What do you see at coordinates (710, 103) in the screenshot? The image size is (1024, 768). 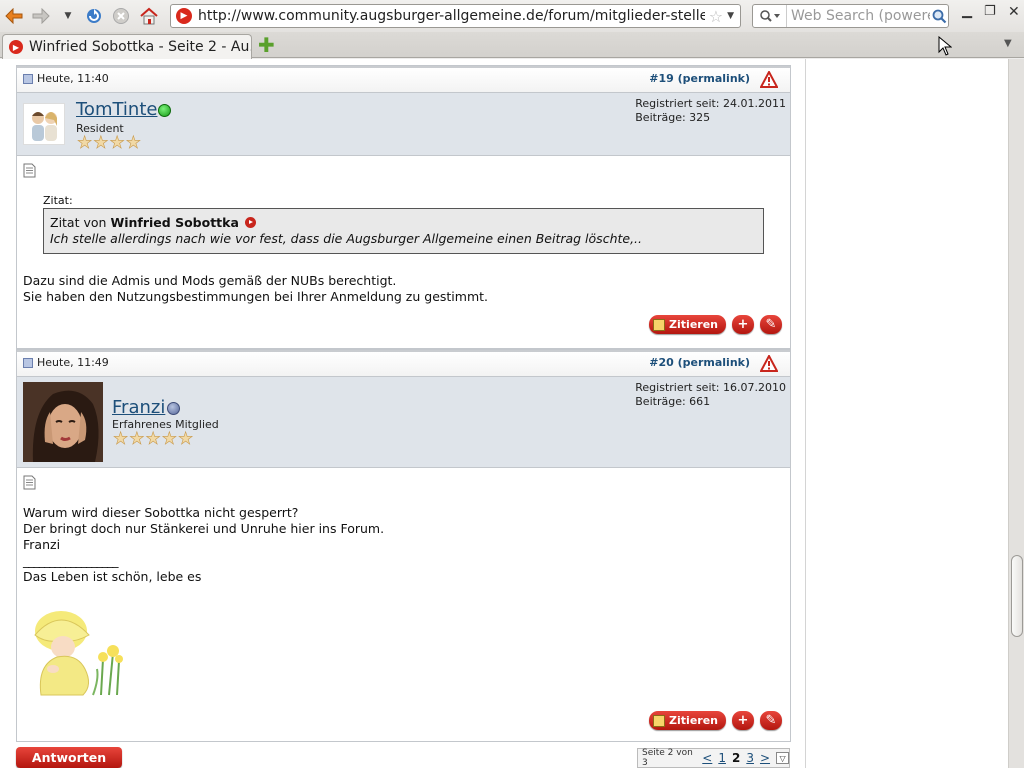 I see `registered-since: Registriert seit: 24.01.2011` at bounding box center [710, 103].